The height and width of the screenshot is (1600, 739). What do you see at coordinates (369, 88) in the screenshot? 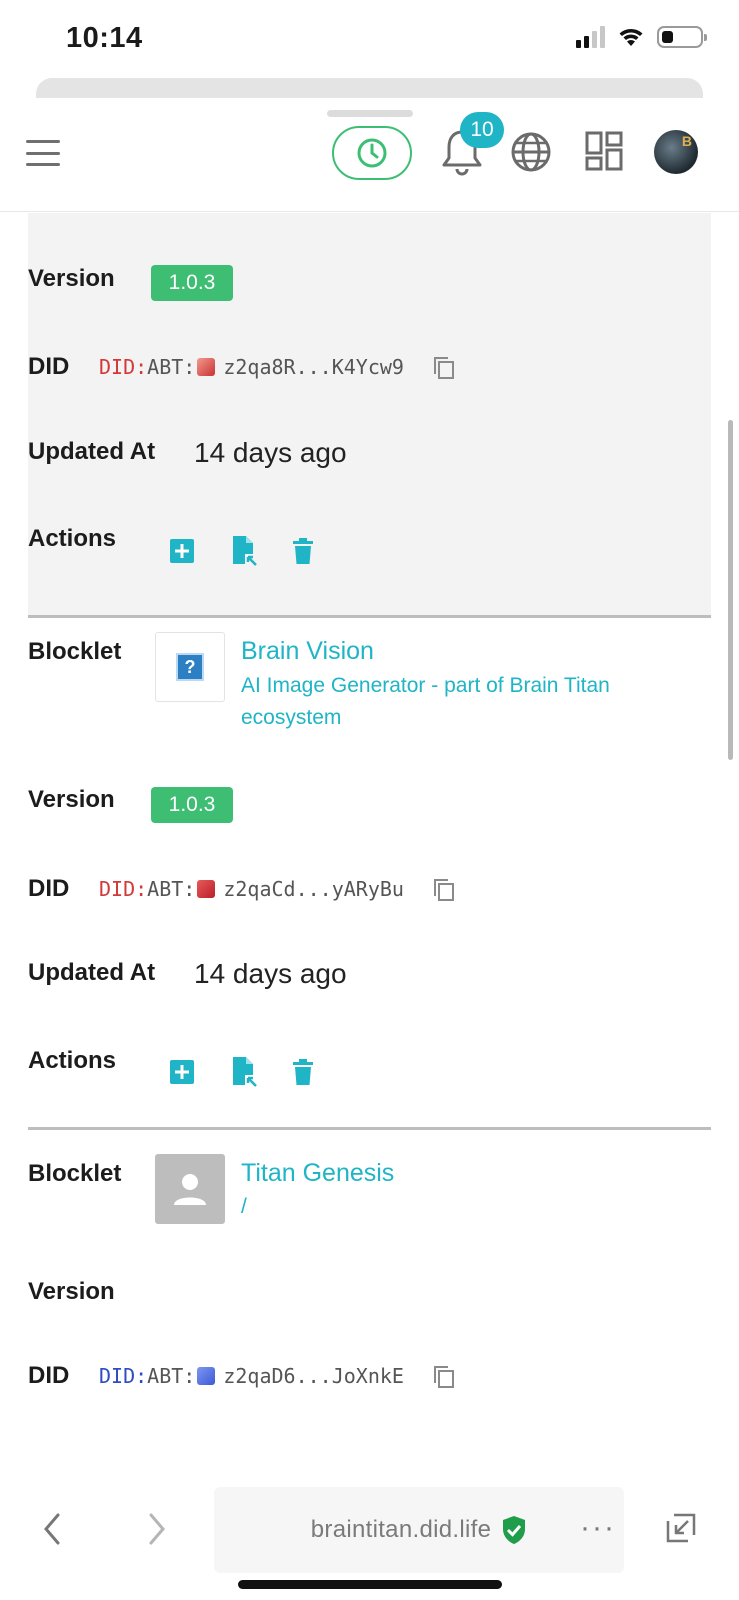
I see `sheet-edge` at bounding box center [369, 88].